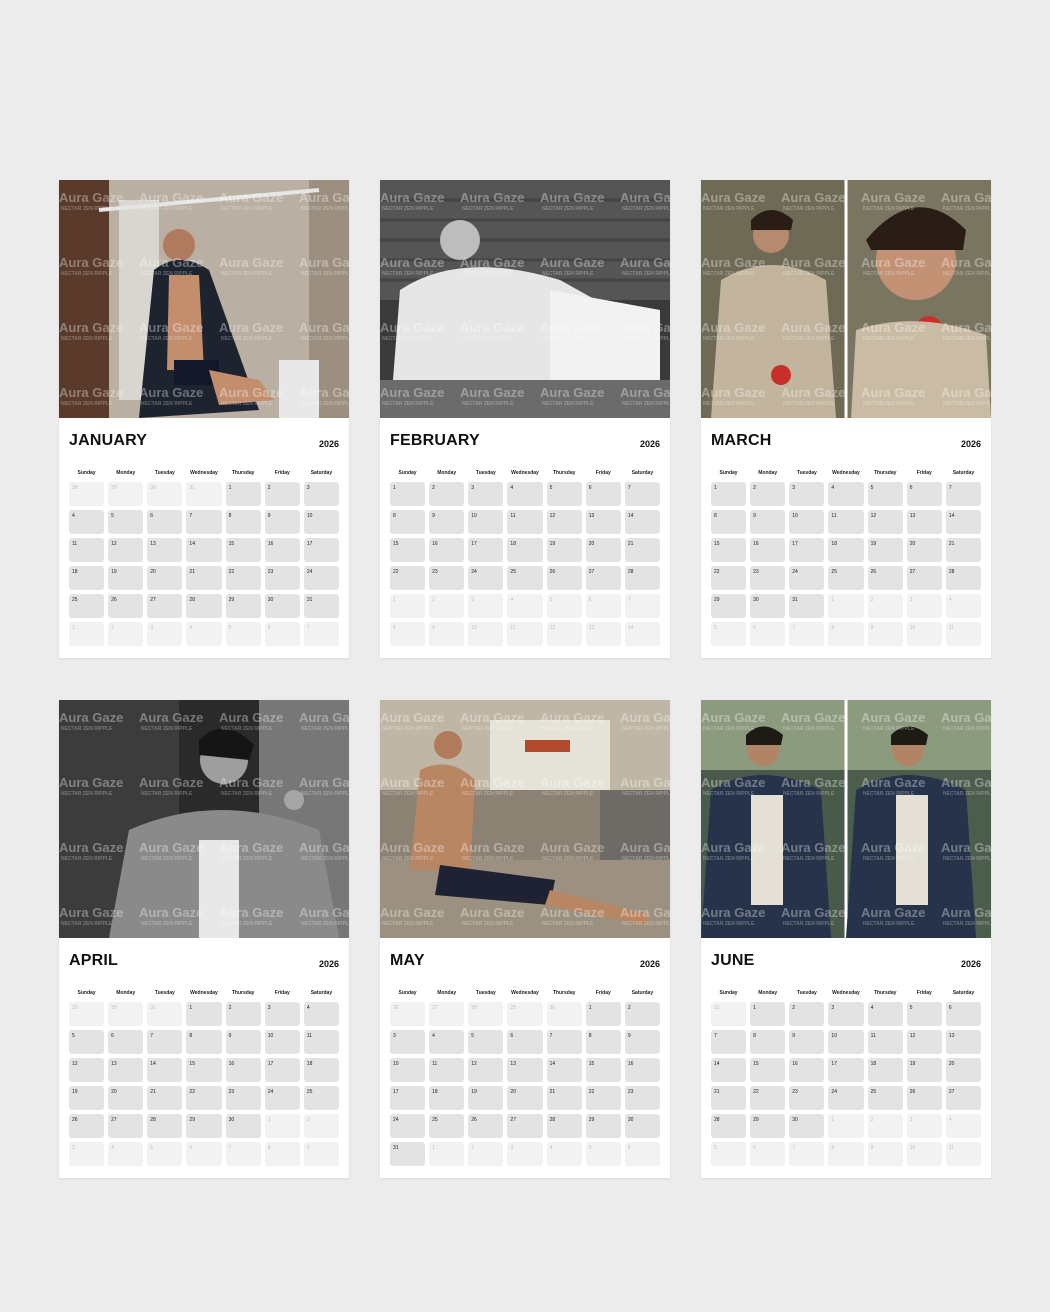 The image size is (1050, 1312). I want to click on date-cell-adjacent-month: 5, so click(165, 1154).